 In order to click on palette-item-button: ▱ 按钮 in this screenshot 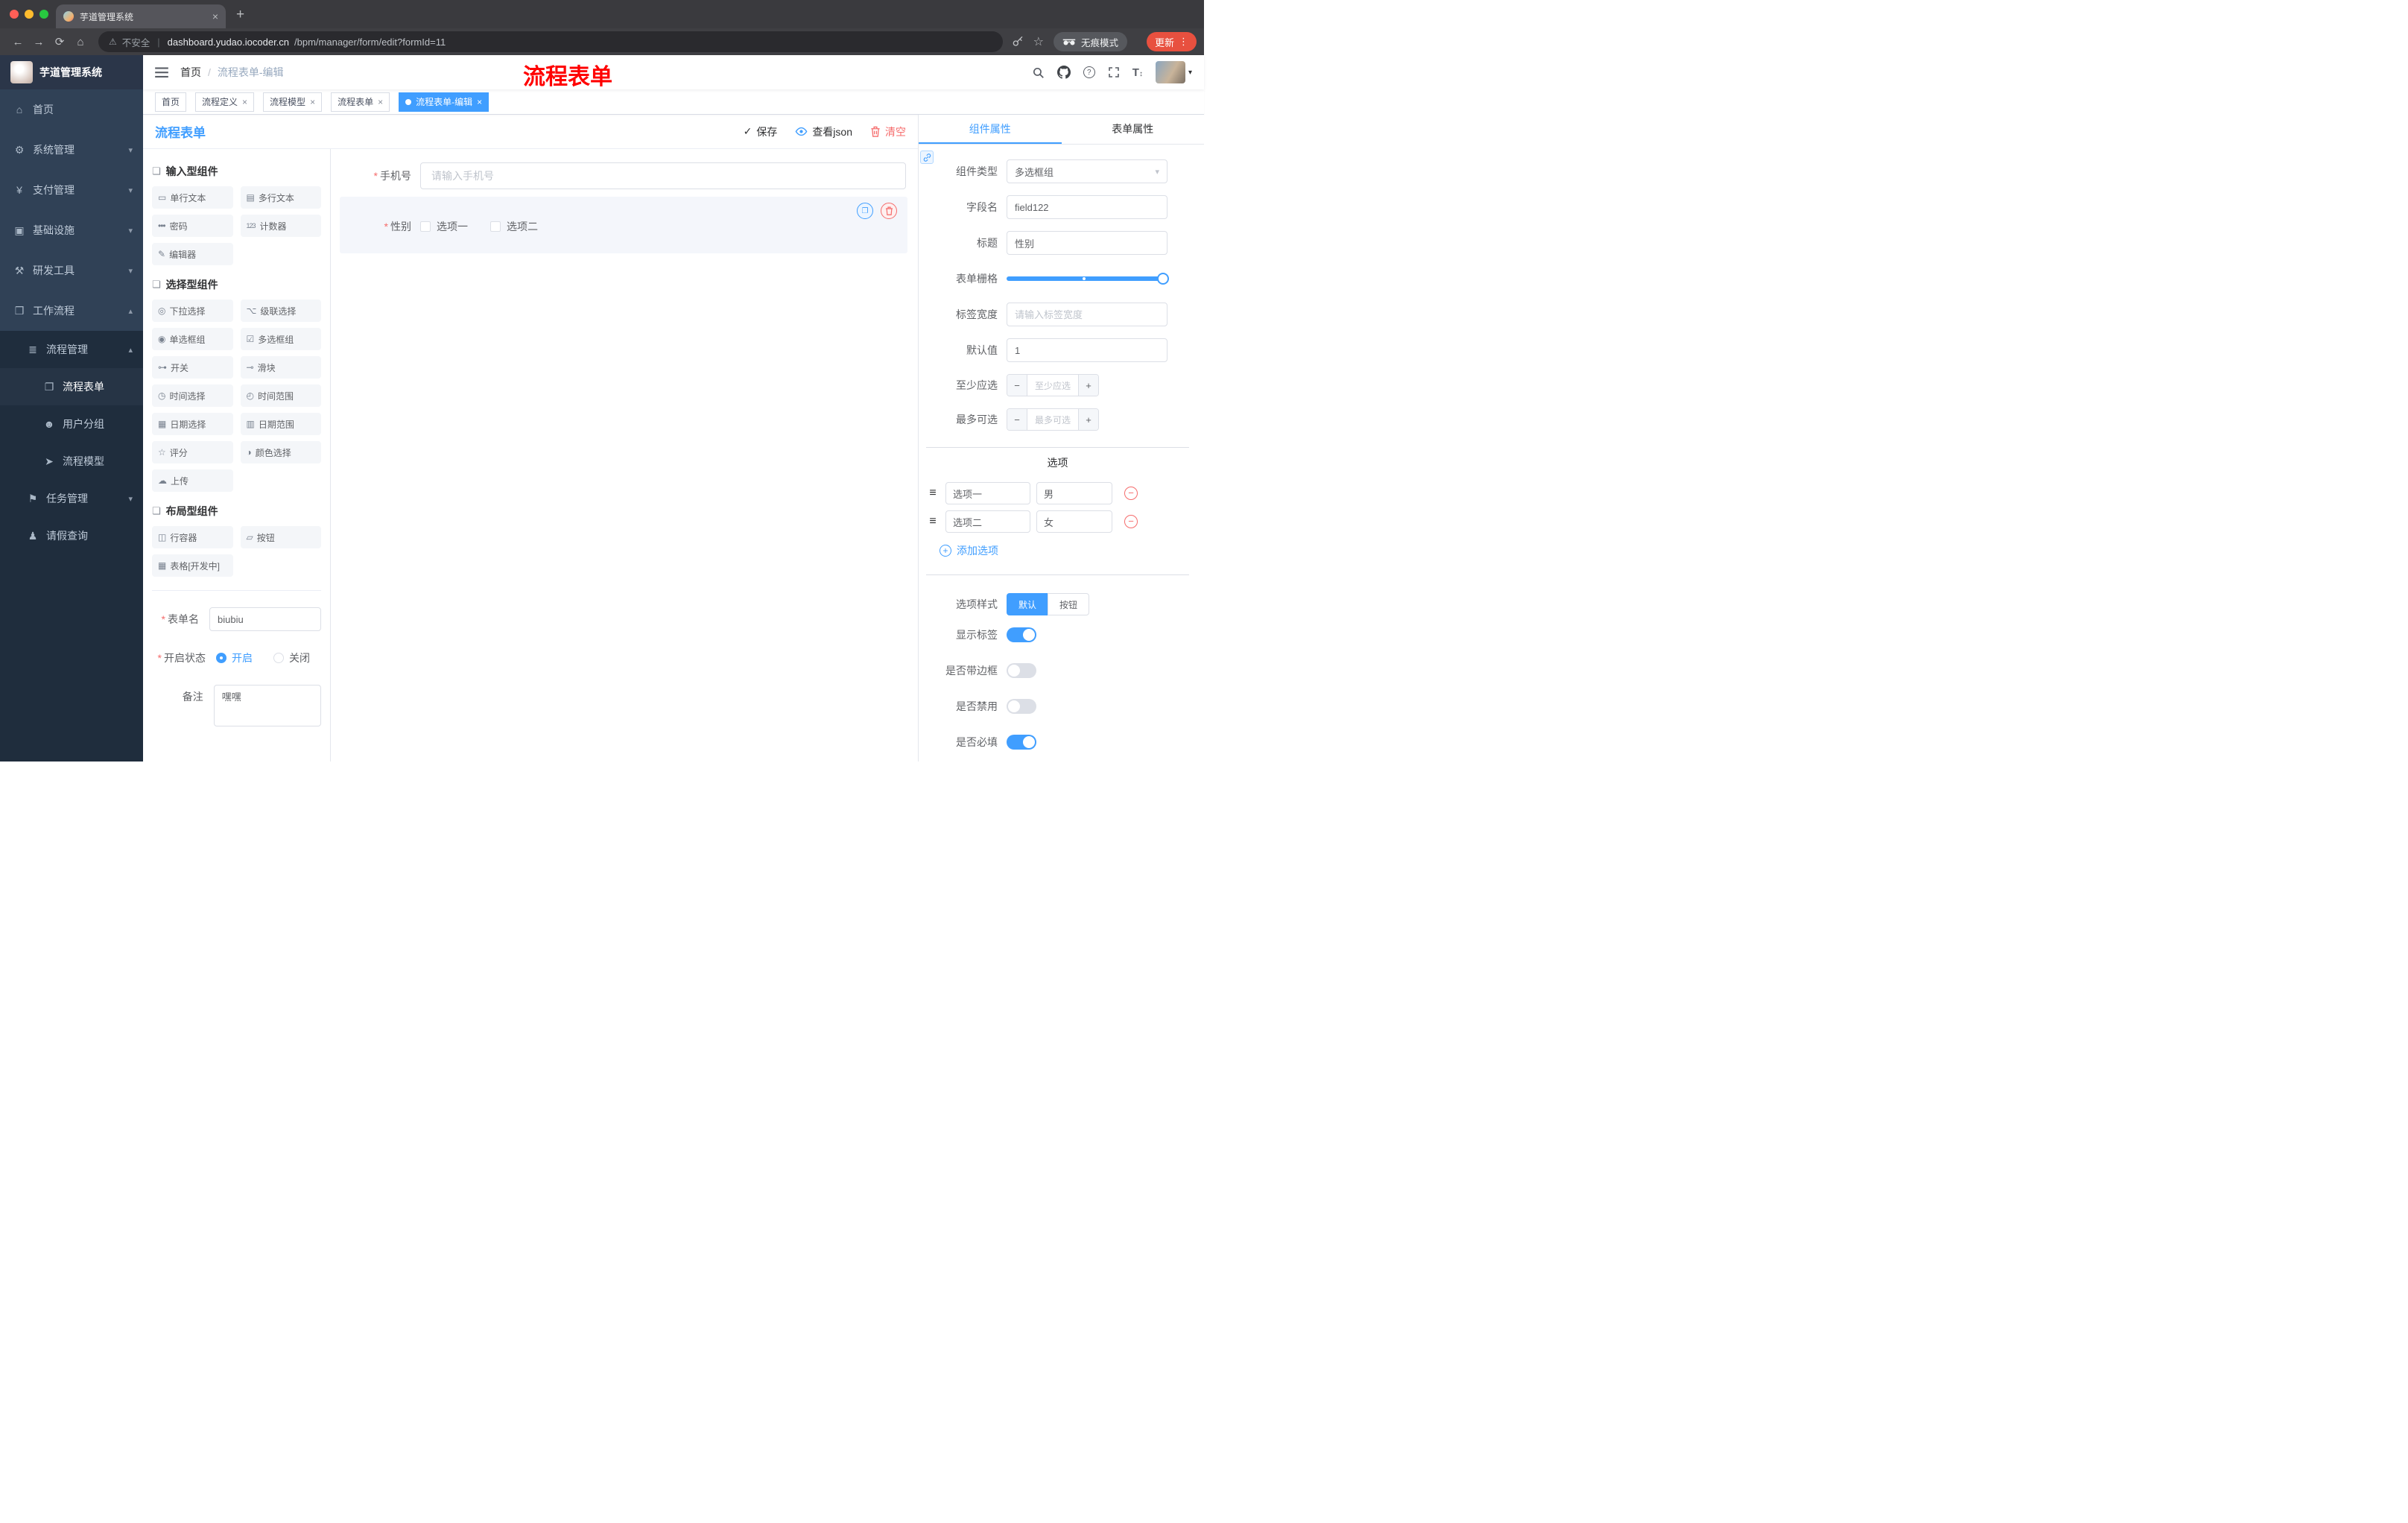, I will do `click(280, 537)`.